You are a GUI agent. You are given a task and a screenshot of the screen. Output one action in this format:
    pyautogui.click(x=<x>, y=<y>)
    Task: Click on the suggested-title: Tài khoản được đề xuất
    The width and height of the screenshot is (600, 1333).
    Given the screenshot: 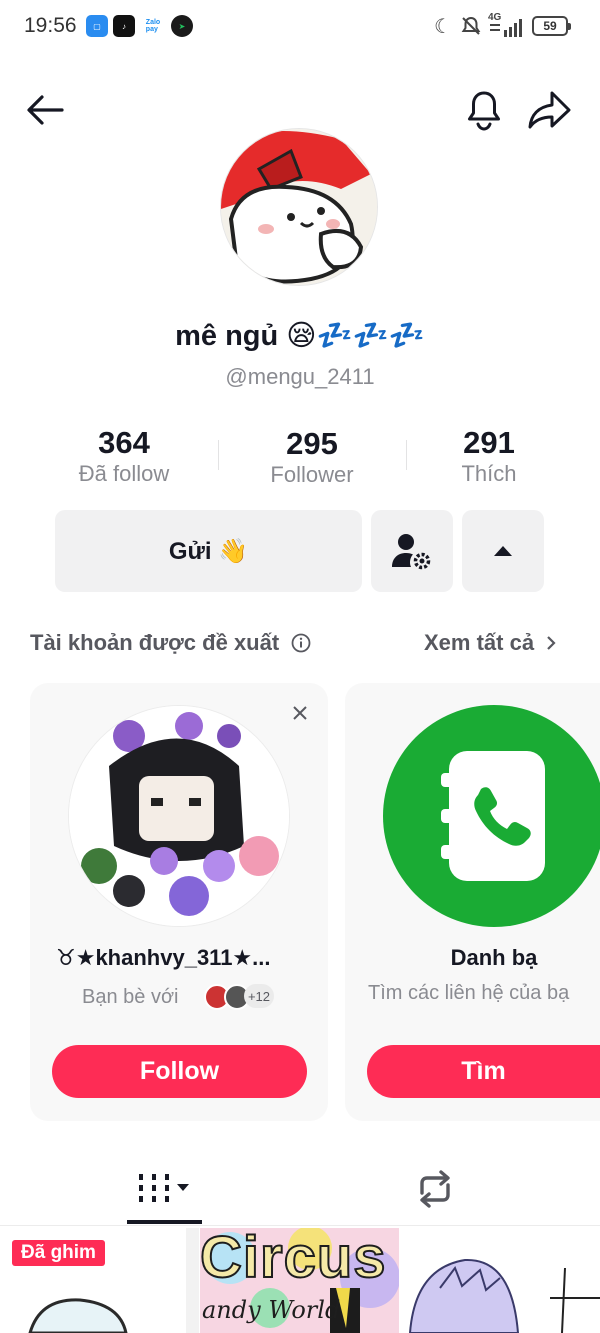 What is the action you would take?
    pyautogui.click(x=170, y=643)
    